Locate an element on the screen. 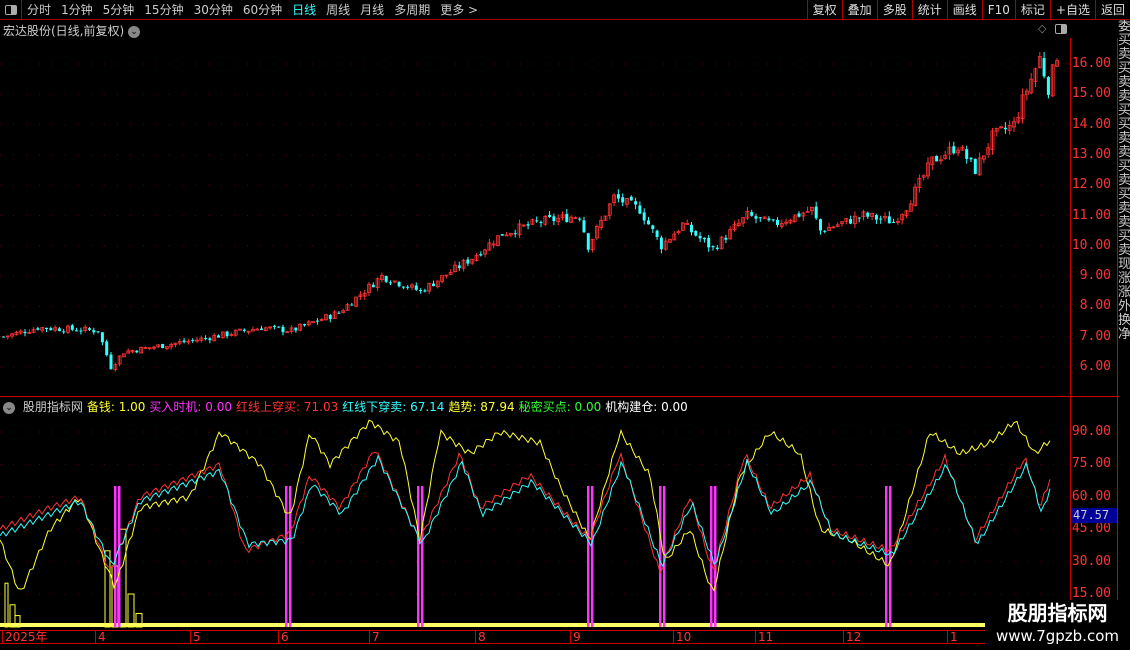  date-axis: 2025年 4 5 6 7 8 9 10 11 12 1 is located at coordinates (535, 637).